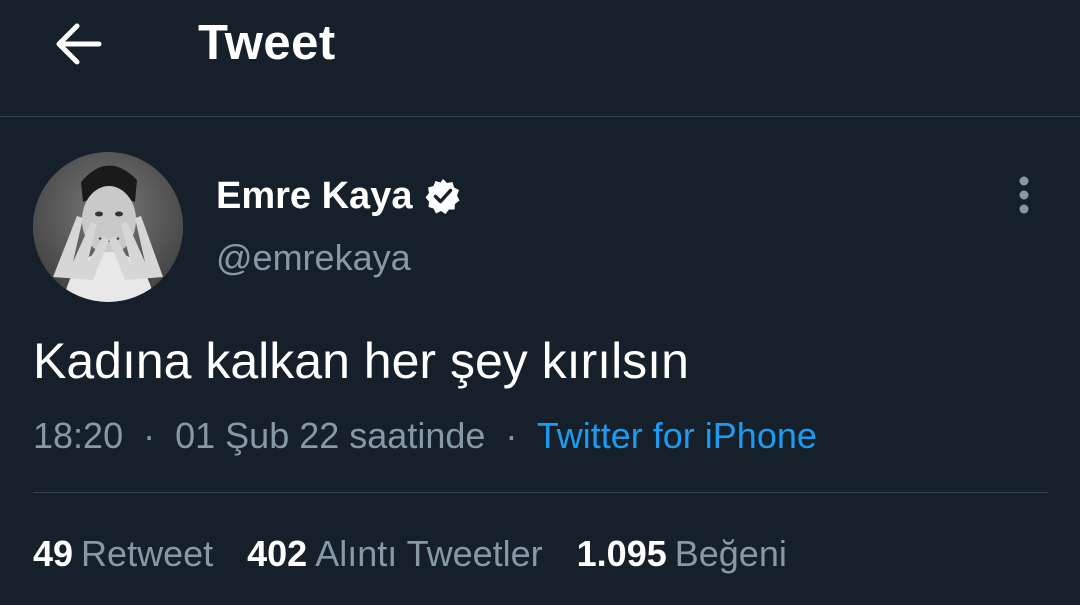  Describe the element at coordinates (443, 196) in the screenshot. I see `verified-badge-icon` at that location.